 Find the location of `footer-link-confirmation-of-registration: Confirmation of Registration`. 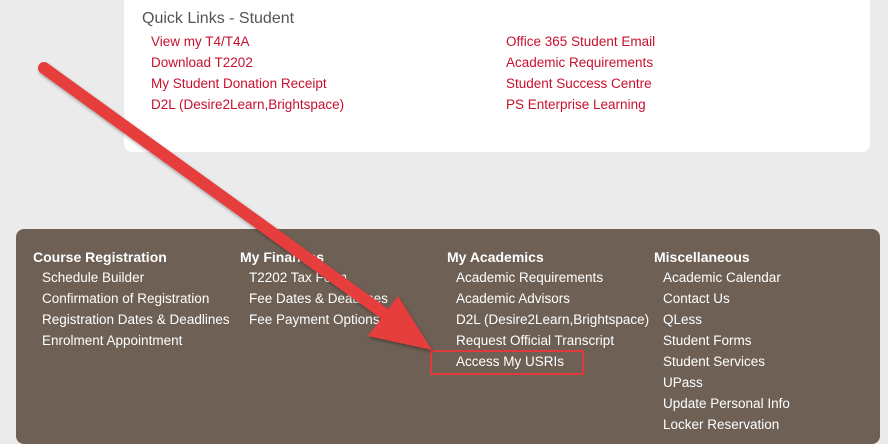

footer-link-confirmation-of-registration: Confirmation of Registration is located at coordinates (131, 299).